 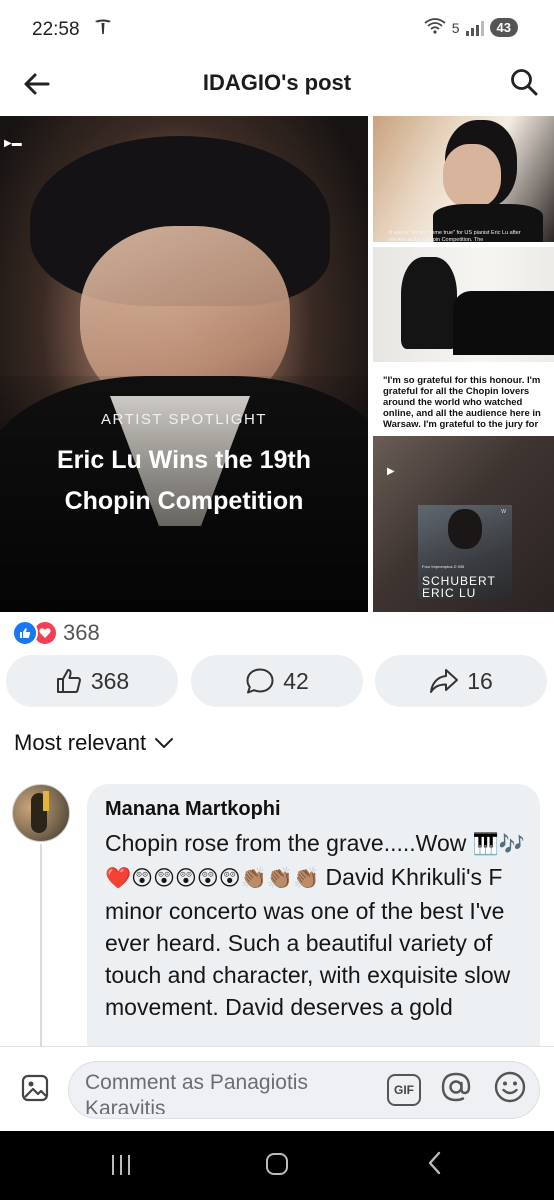 What do you see at coordinates (503, 27) in the screenshot?
I see `battery-badge: 43` at bounding box center [503, 27].